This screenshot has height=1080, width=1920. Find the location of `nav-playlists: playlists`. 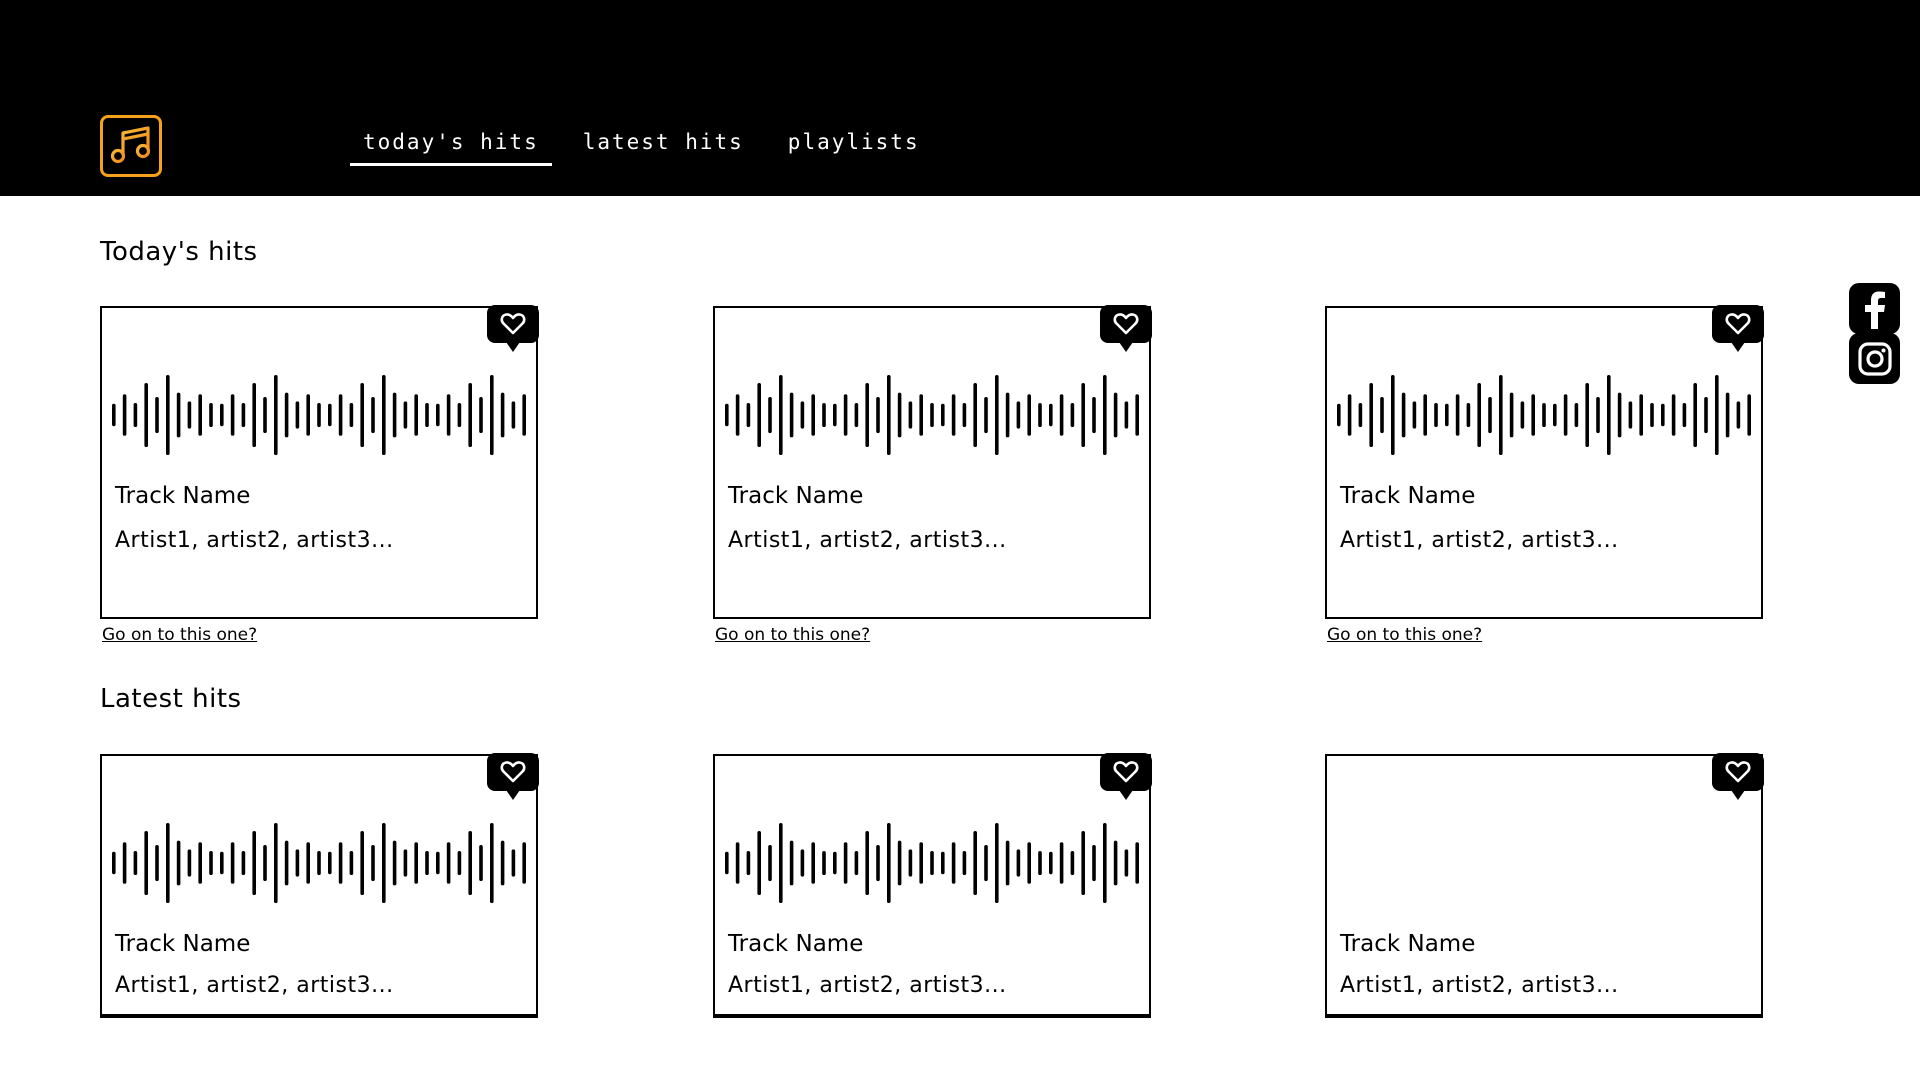

nav-playlists: playlists is located at coordinates (854, 146).